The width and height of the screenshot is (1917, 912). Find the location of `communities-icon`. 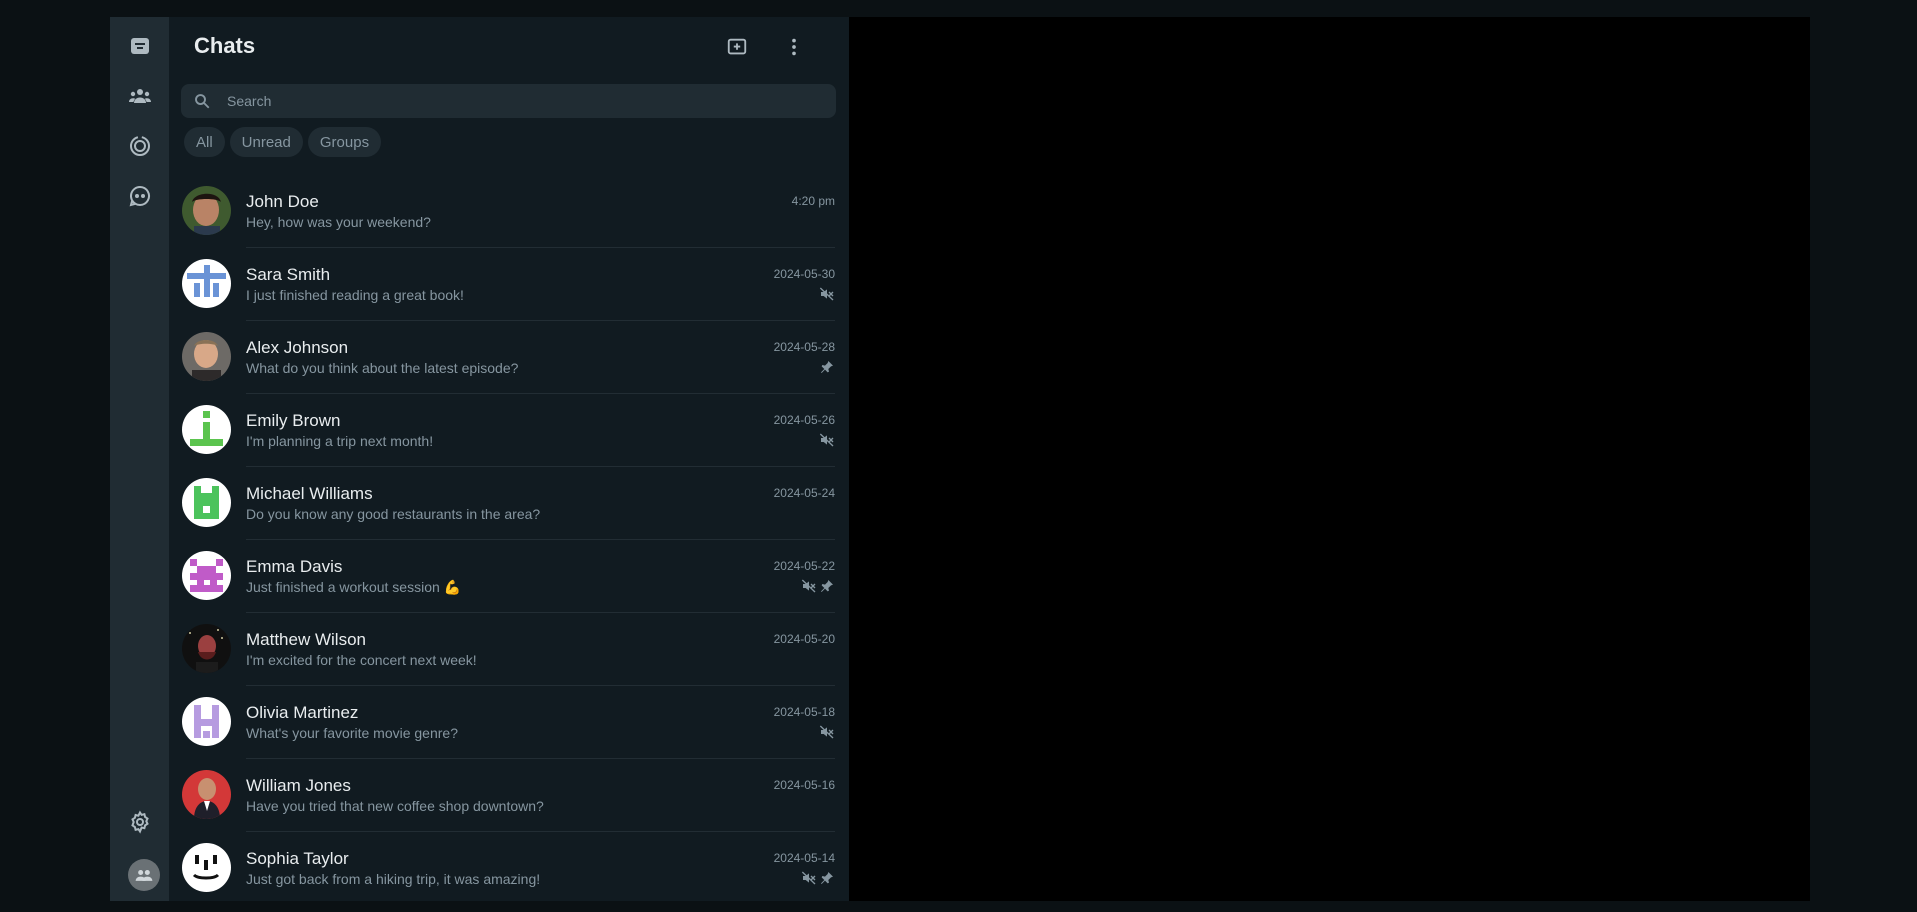

communities-icon is located at coordinates (140, 96).